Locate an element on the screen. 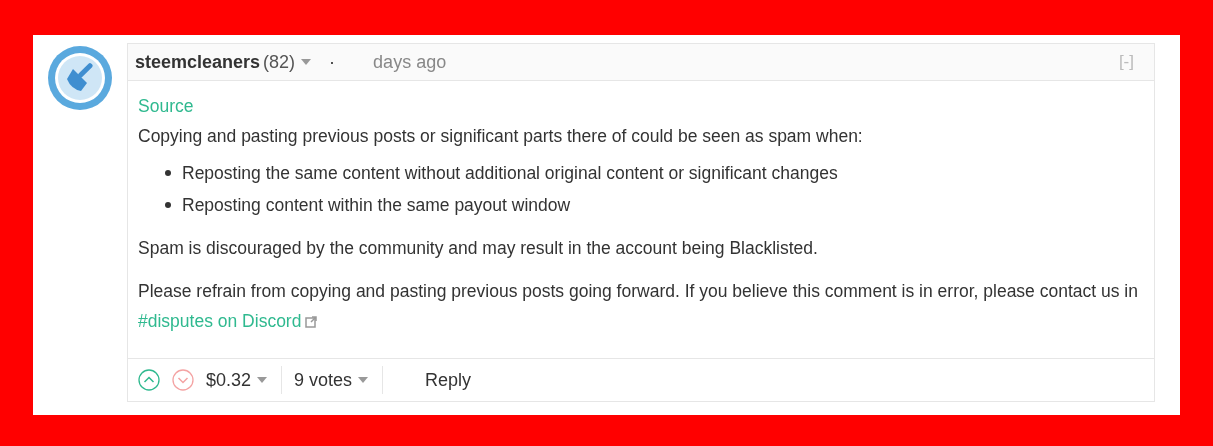 The height and width of the screenshot is (446, 1213). upvote-button is located at coordinates (149, 380).